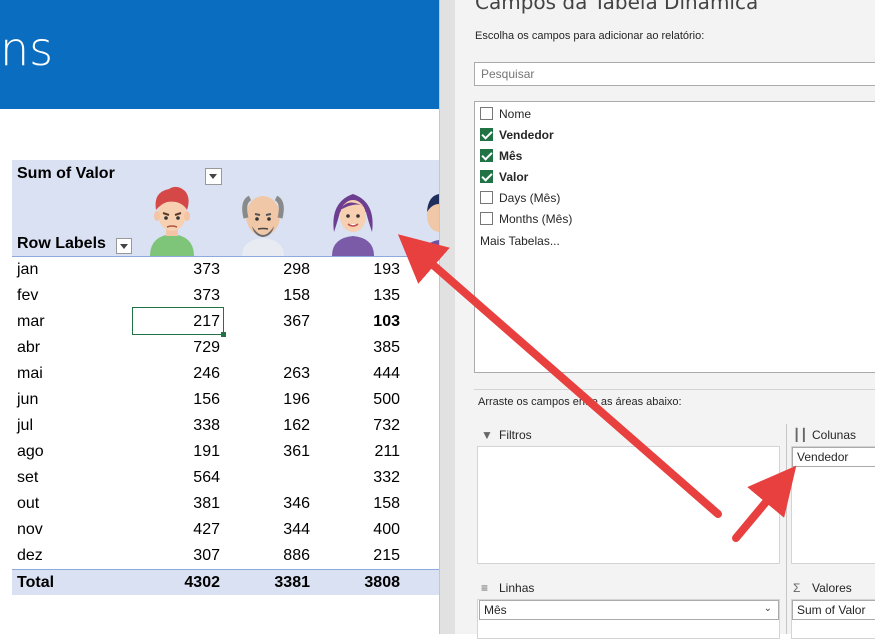 This screenshot has width=875, height=639. Describe the element at coordinates (515, 435) in the screenshot. I see `filters-area-label: Filtros` at that location.